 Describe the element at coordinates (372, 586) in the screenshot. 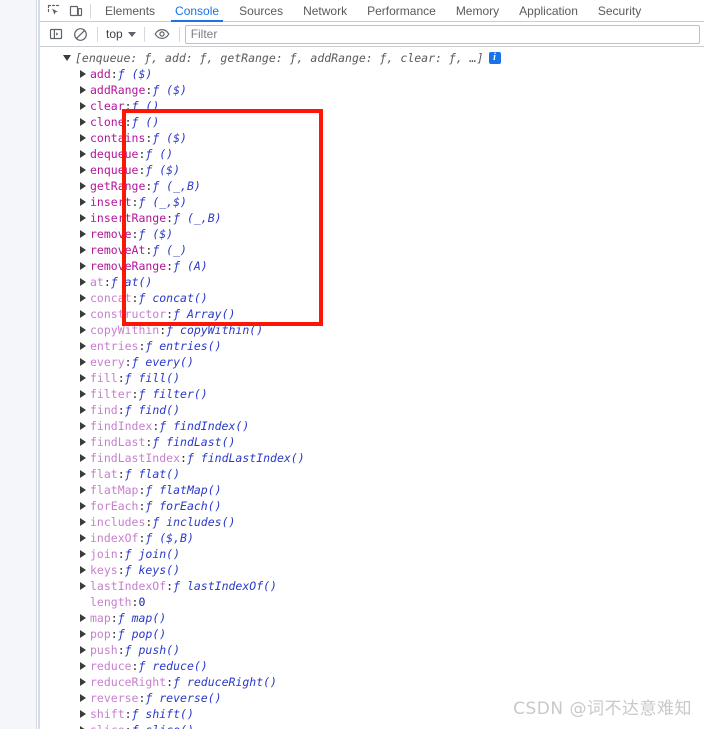

I see `console-property-row: lastIndexOf: ƒ lastIndexOf()` at that location.